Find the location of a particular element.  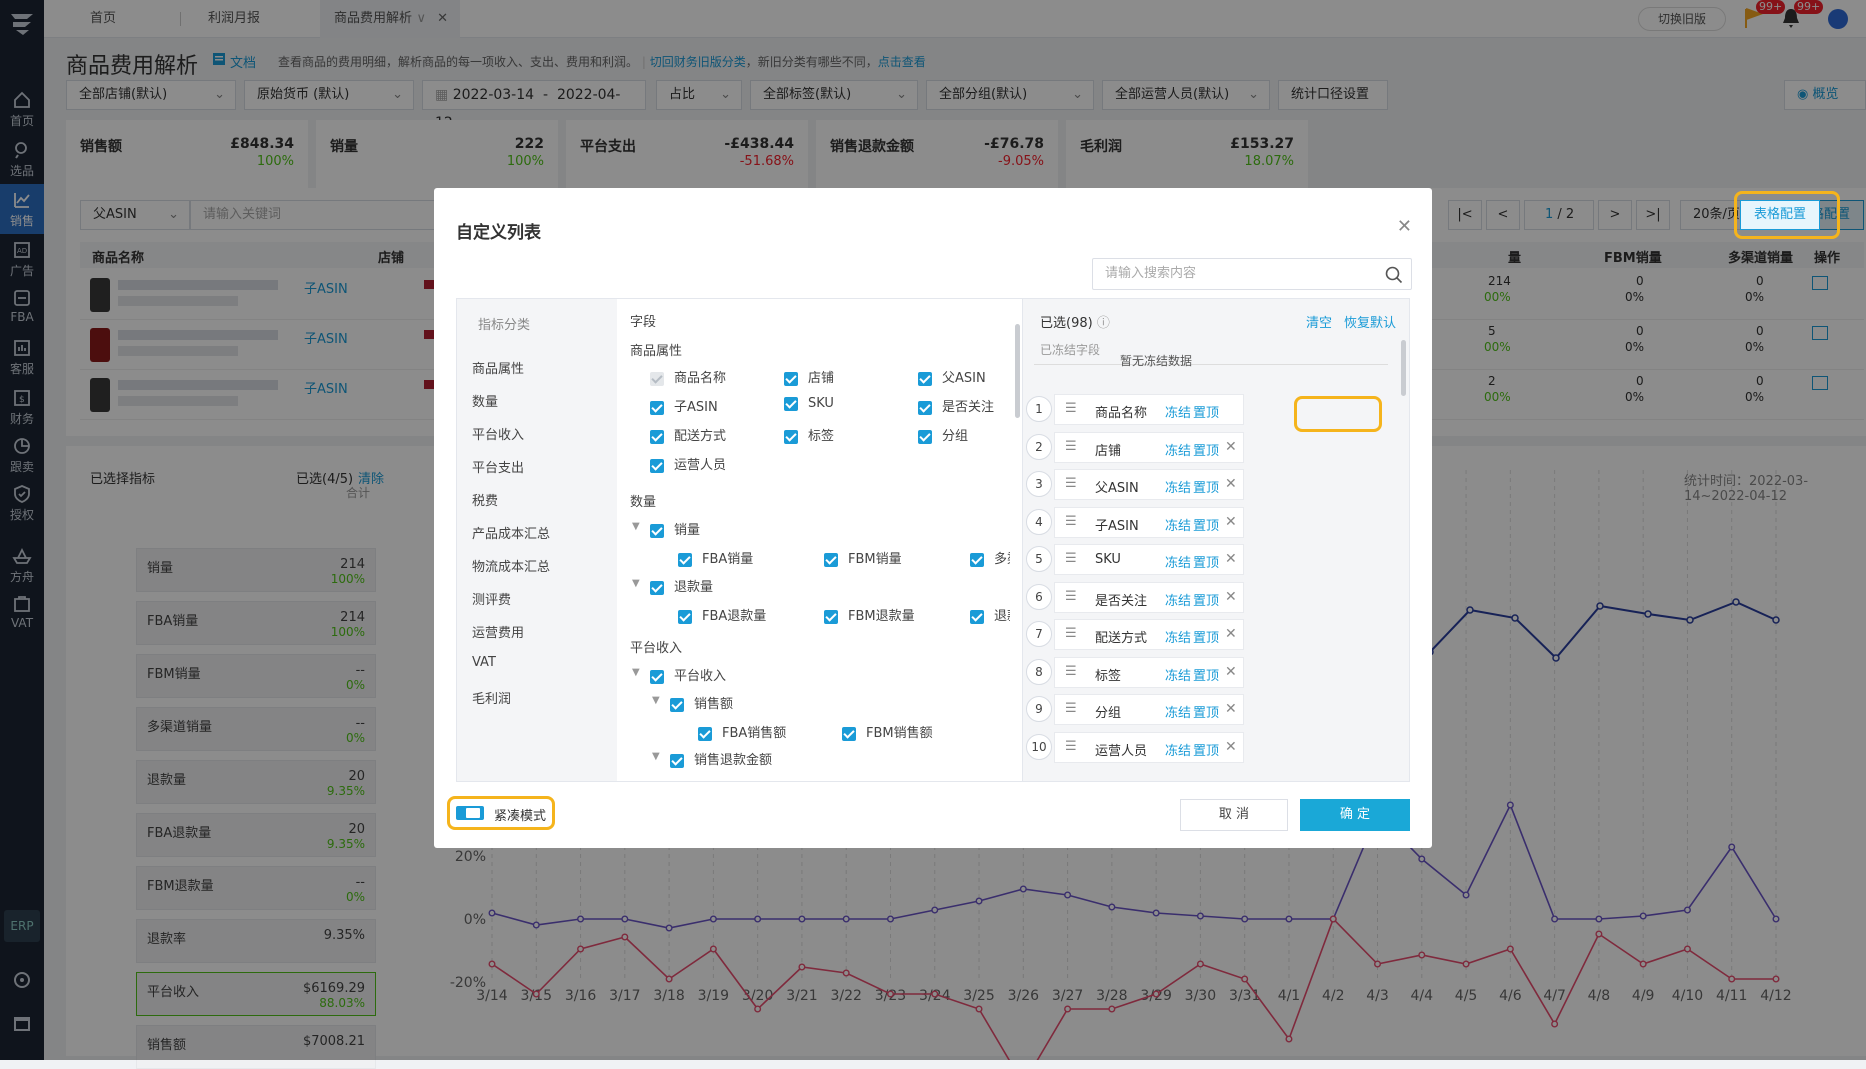

close-icon: ✕ is located at coordinates (1404, 226).